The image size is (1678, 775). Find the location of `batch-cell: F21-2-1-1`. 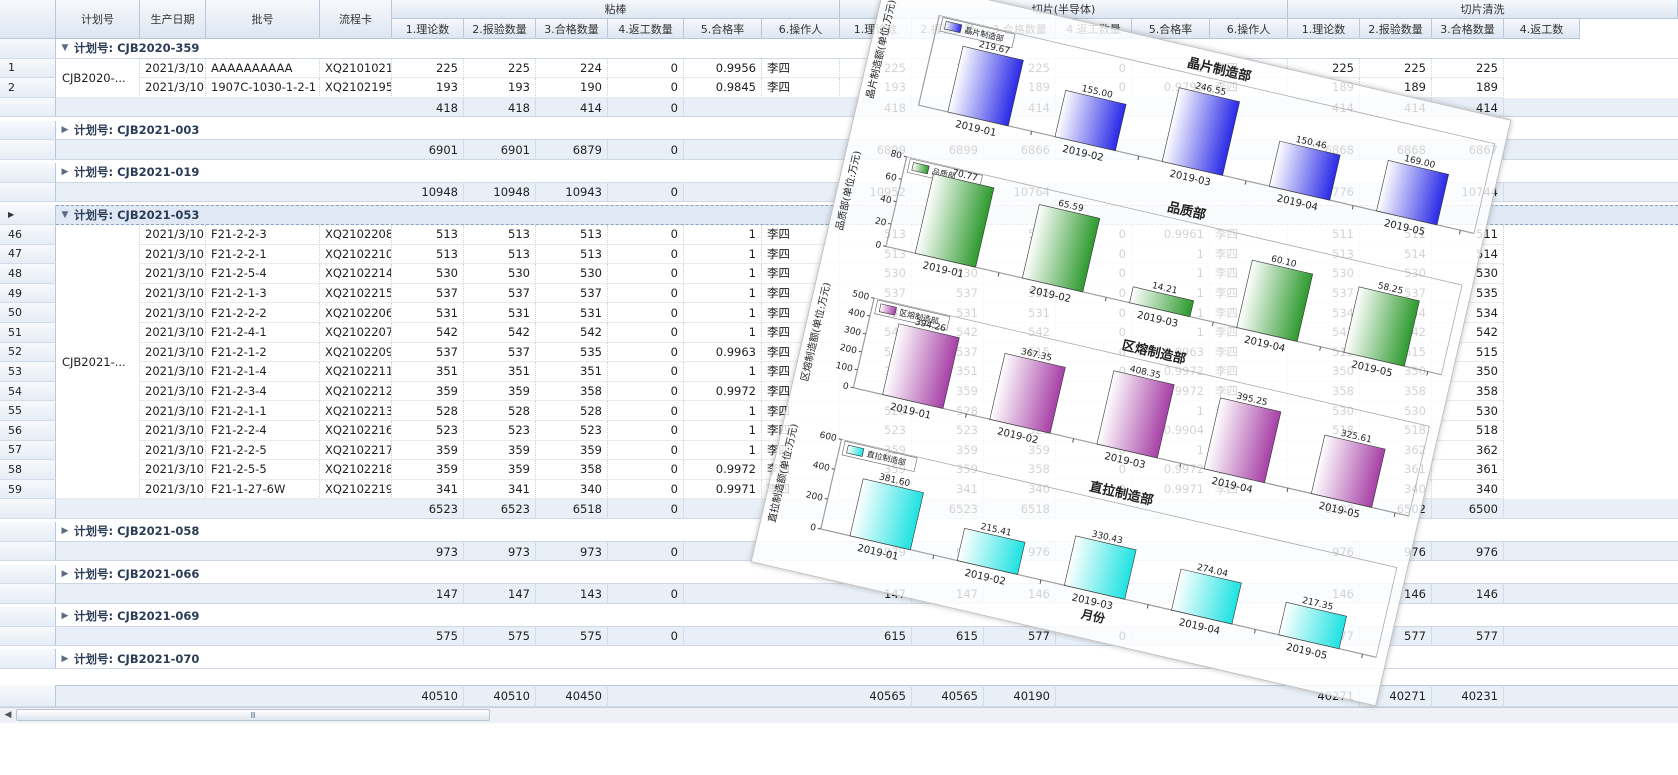

batch-cell: F21-2-1-1 is located at coordinates (263, 411).